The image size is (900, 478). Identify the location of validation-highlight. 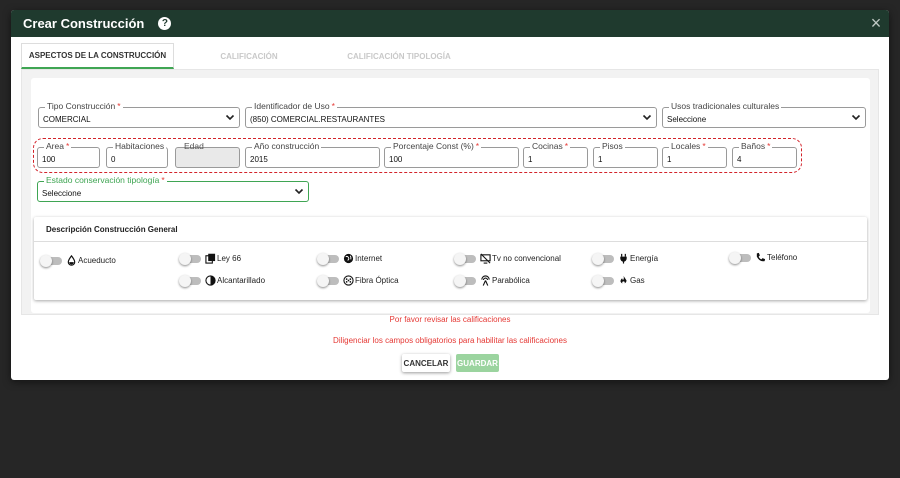
(417, 155).